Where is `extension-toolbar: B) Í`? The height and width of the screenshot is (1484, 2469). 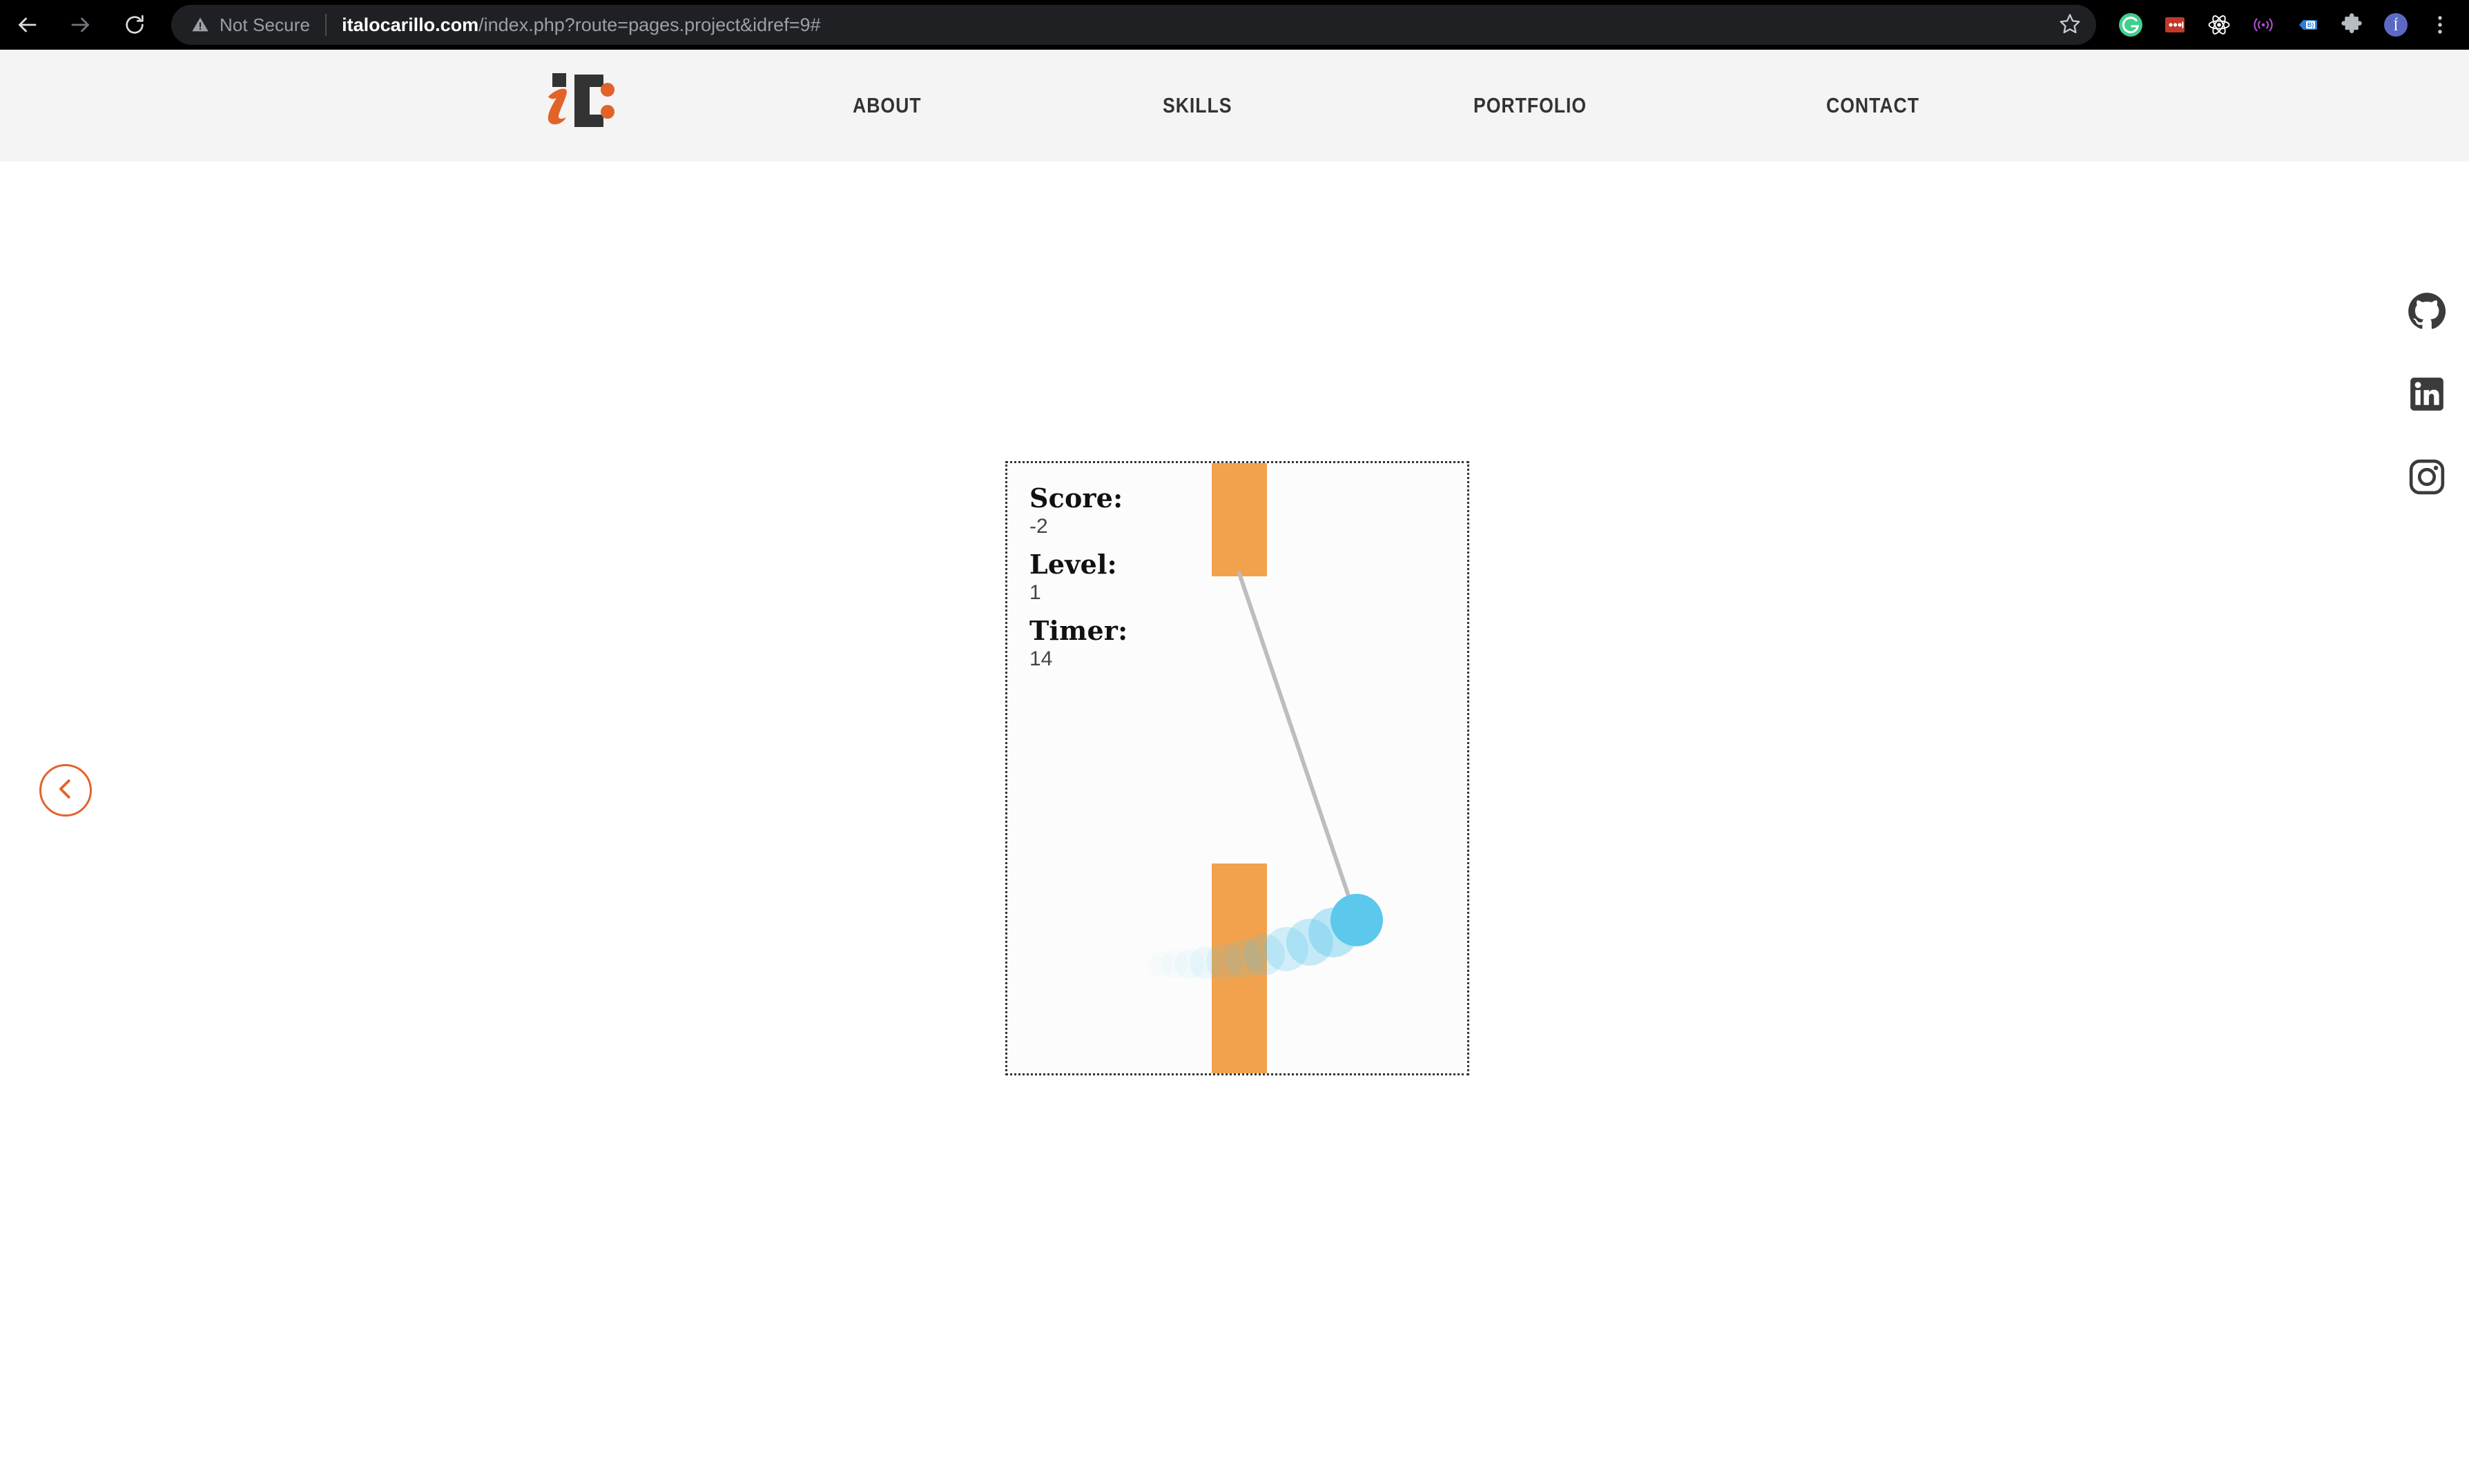
extension-toolbar: B) Í is located at coordinates (2289, 25).